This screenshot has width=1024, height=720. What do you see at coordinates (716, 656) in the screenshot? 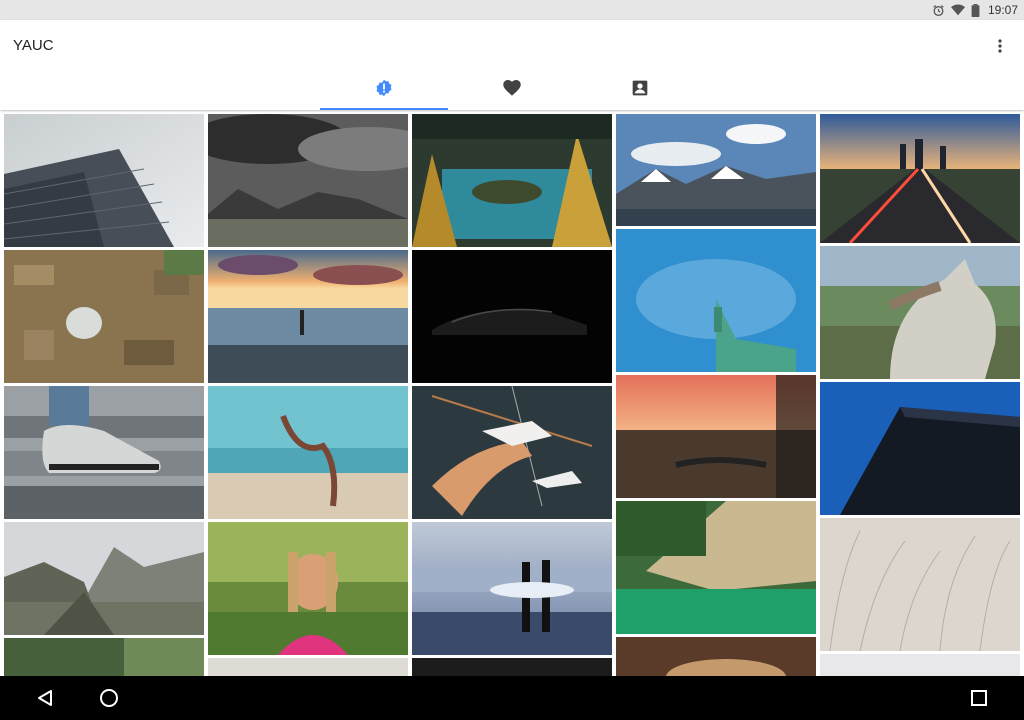
I see `coffee-cup-photo` at bounding box center [716, 656].